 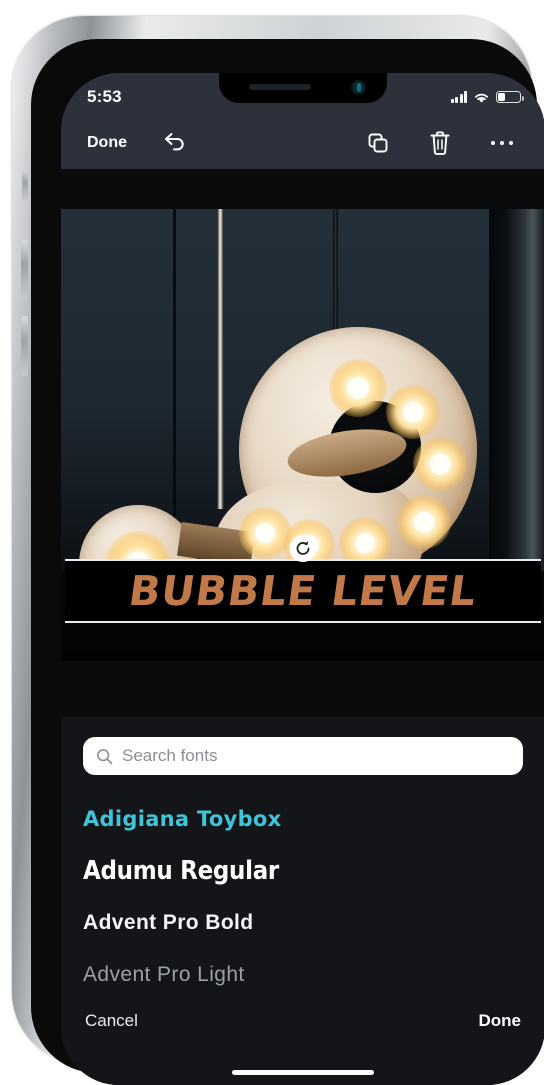 What do you see at coordinates (105, 756) in the screenshot?
I see `search-icon` at bounding box center [105, 756].